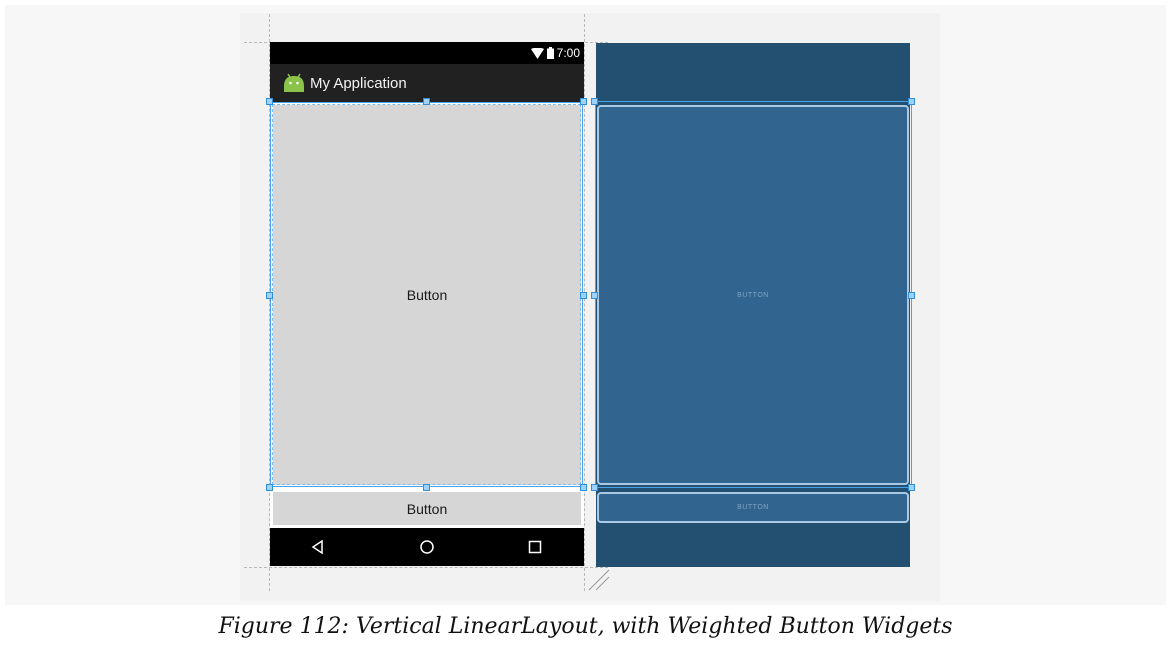 This screenshot has height=651, width=1171. Describe the element at coordinates (550, 53) in the screenshot. I see `battery-icon` at that location.